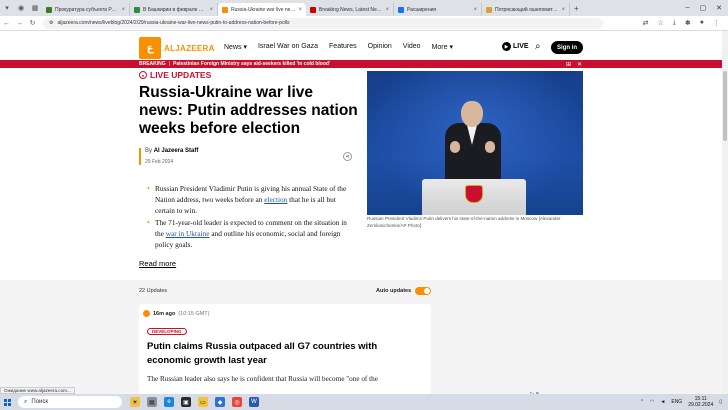 This screenshot has height=410, width=728. What do you see at coordinates (275, 199) in the screenshot?
I see `election-link: election` at bounding box center [275, 199].